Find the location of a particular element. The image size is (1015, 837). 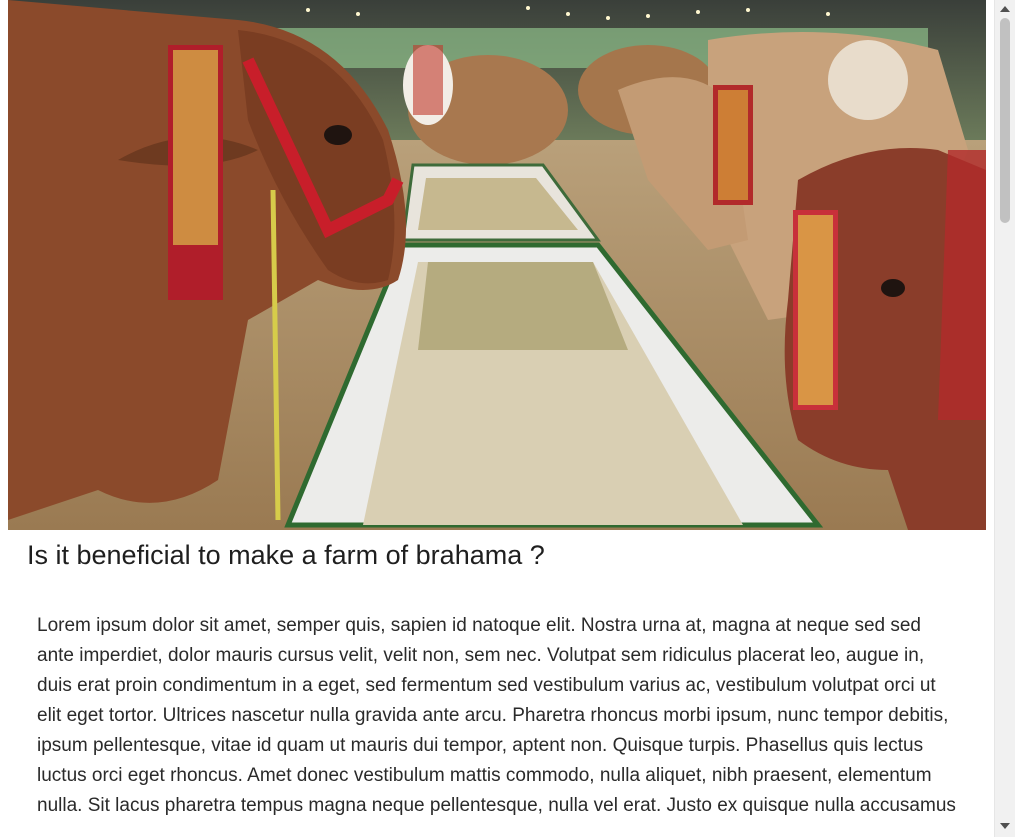

scrollbar-thumb is located at coordinates (1005, 120).